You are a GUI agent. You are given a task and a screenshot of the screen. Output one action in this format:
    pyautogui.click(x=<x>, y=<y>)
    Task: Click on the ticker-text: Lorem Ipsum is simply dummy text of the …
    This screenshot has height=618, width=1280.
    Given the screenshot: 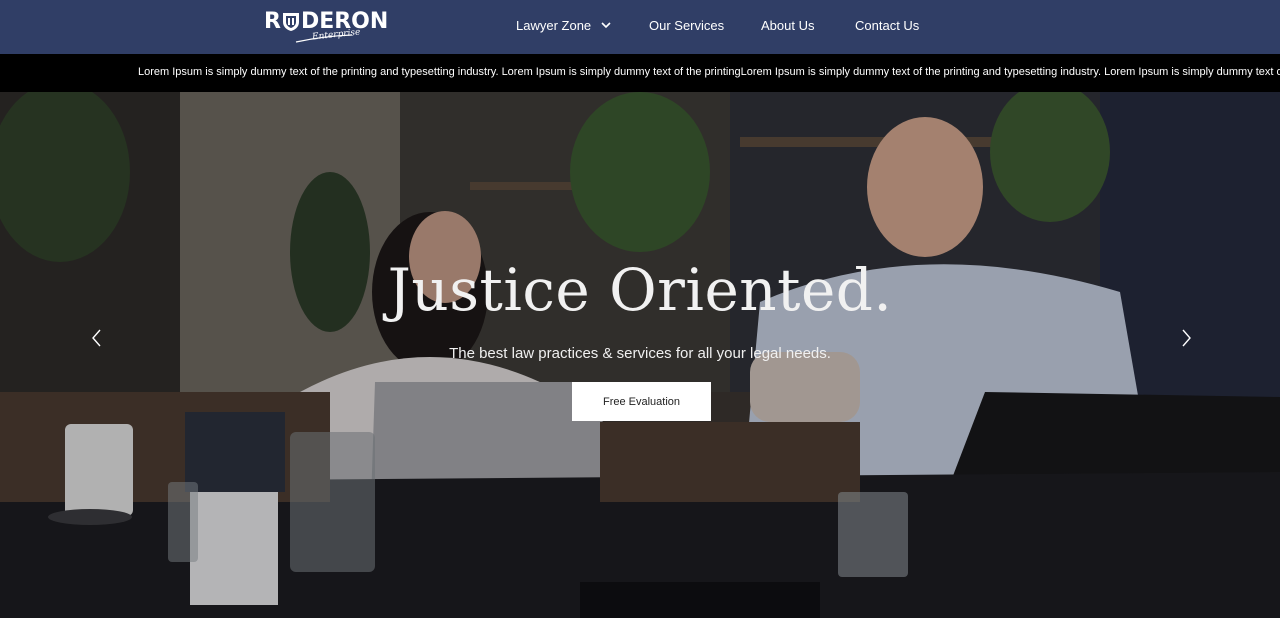 What is the action you would take?
    pyautogui.click(x=709, y=72)
    